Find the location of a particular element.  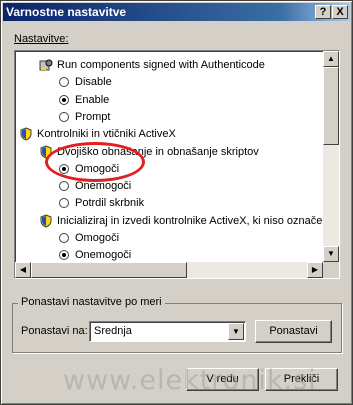

item-label: Potrdil skrbnik is located at coordinates (110, 203).